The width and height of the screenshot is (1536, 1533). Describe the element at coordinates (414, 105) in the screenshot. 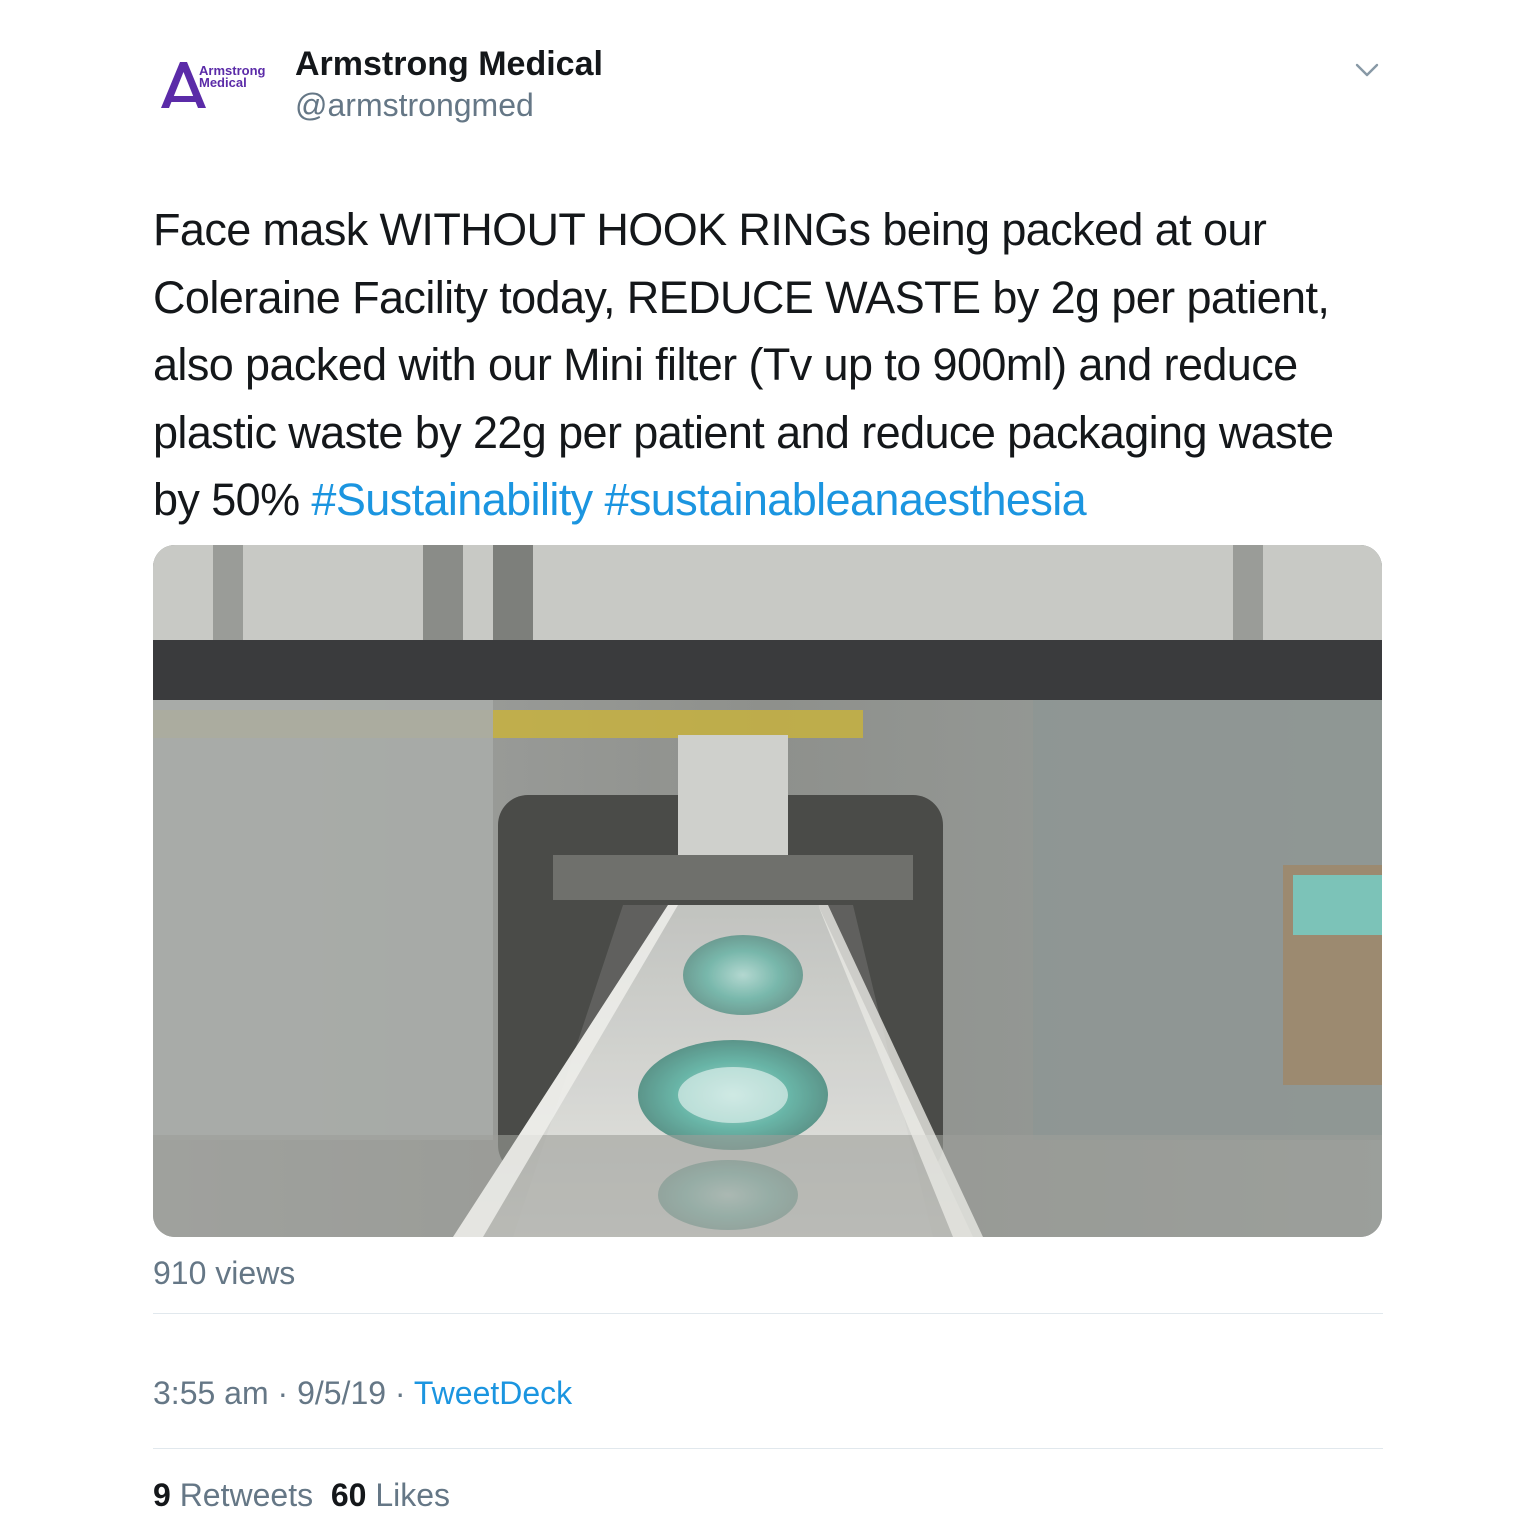

I see `user-handle: @armstrongmed` at that location.